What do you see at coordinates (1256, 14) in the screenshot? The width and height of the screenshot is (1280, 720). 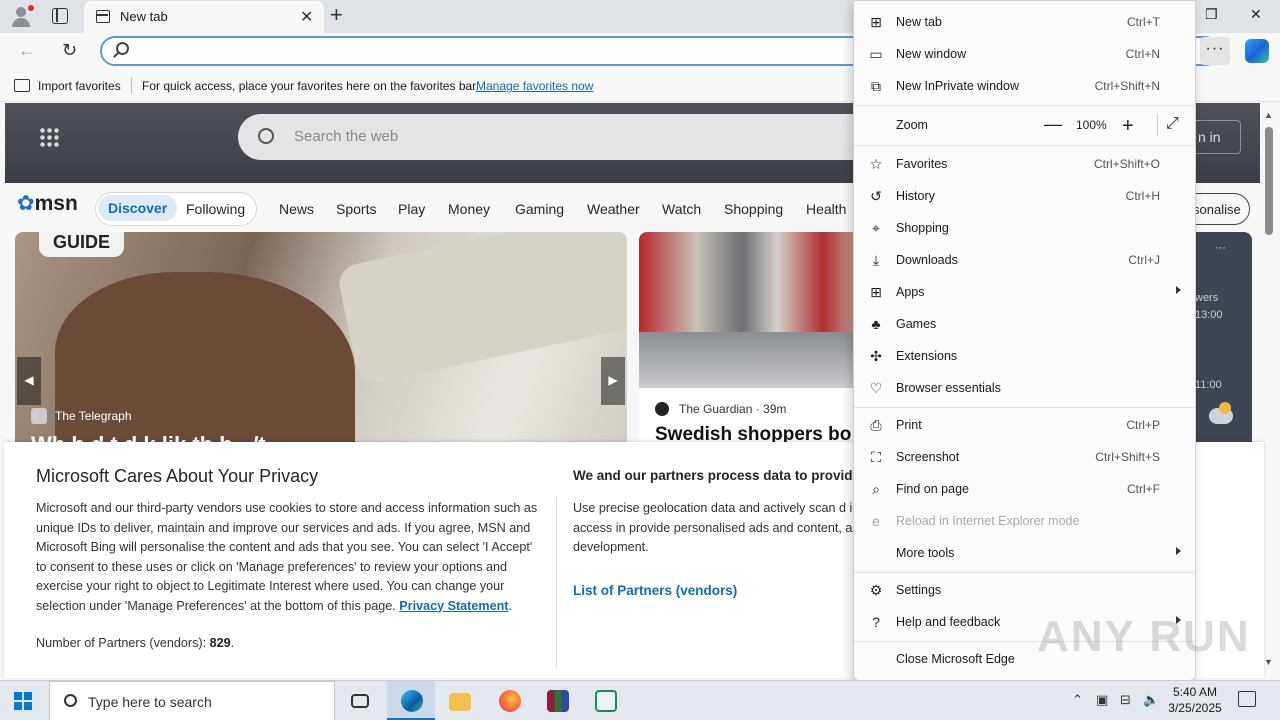 I see `close-window-button: ✕` at bounding box center [1256, 14].